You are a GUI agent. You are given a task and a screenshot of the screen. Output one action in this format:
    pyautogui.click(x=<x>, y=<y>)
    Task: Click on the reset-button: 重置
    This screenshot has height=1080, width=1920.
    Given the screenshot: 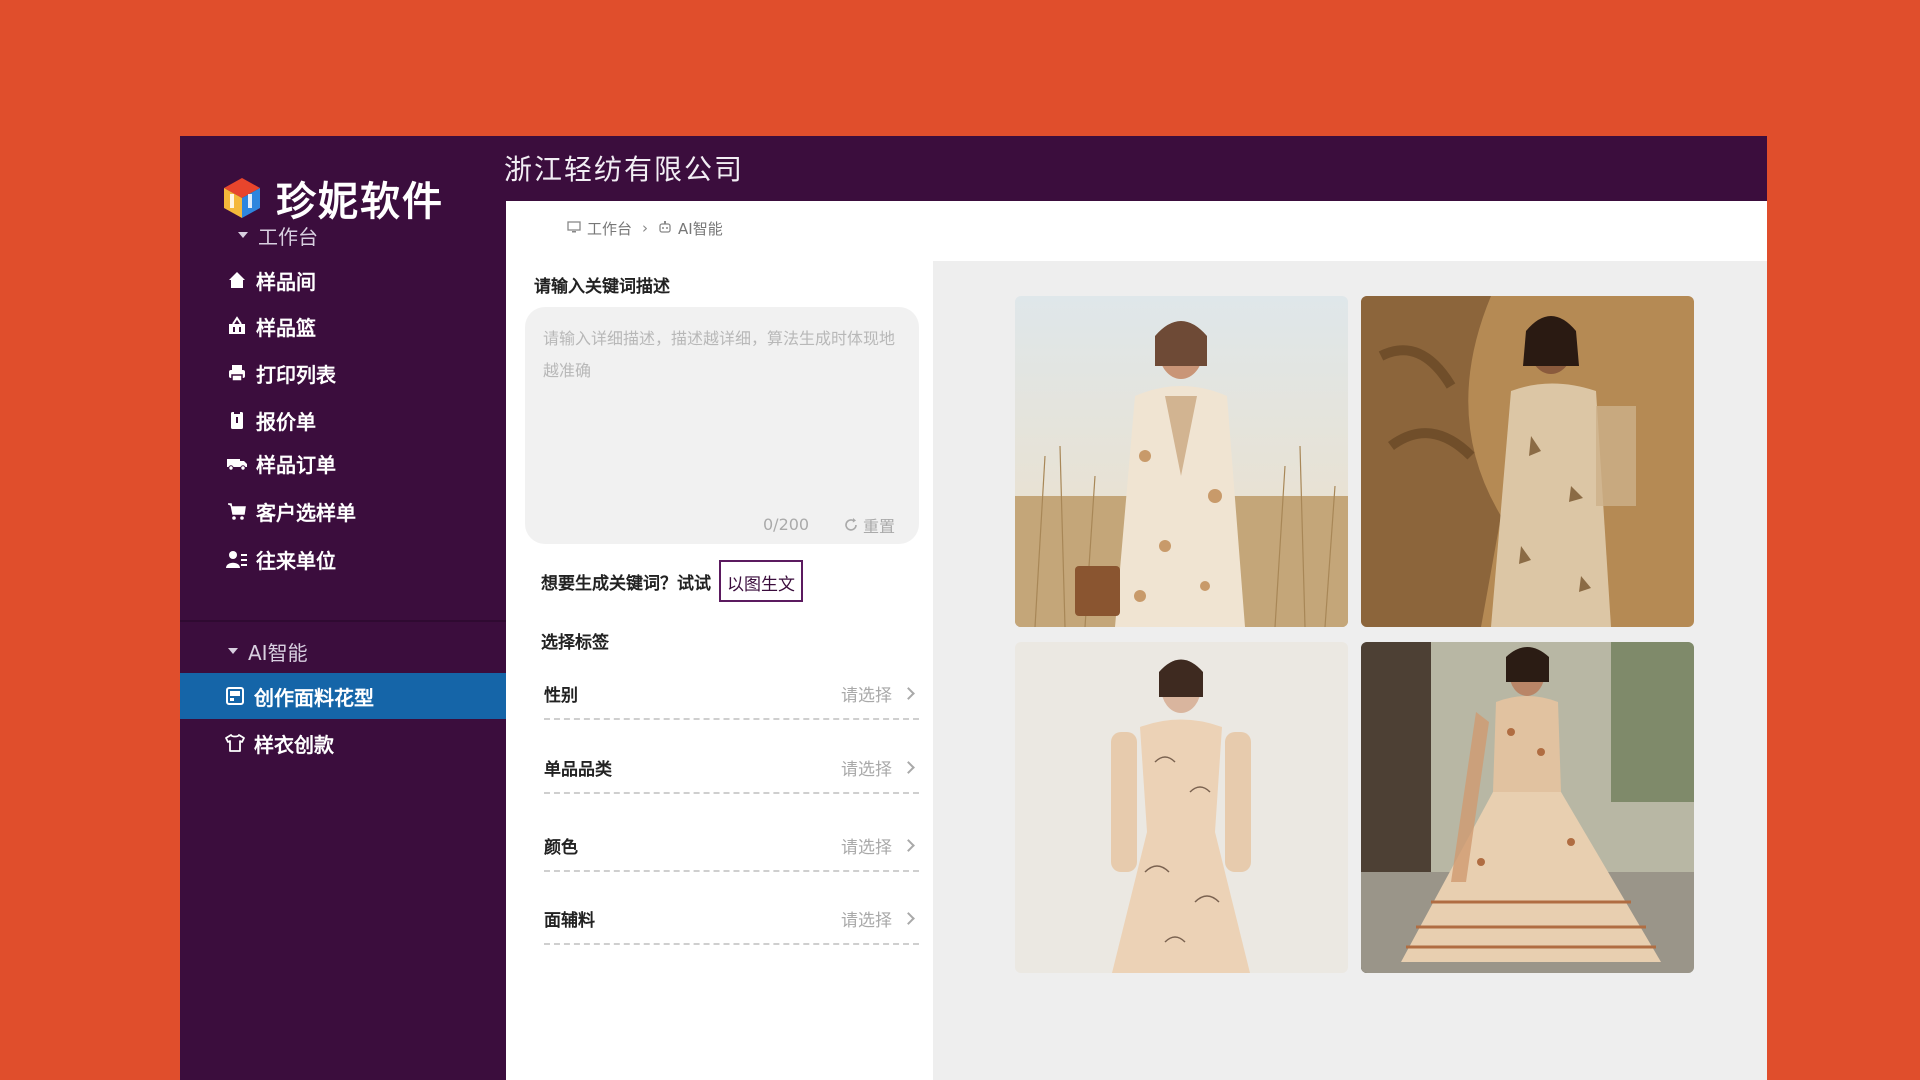 What is the action you would take?
    pyautogui.click(x=869, y=525)
    